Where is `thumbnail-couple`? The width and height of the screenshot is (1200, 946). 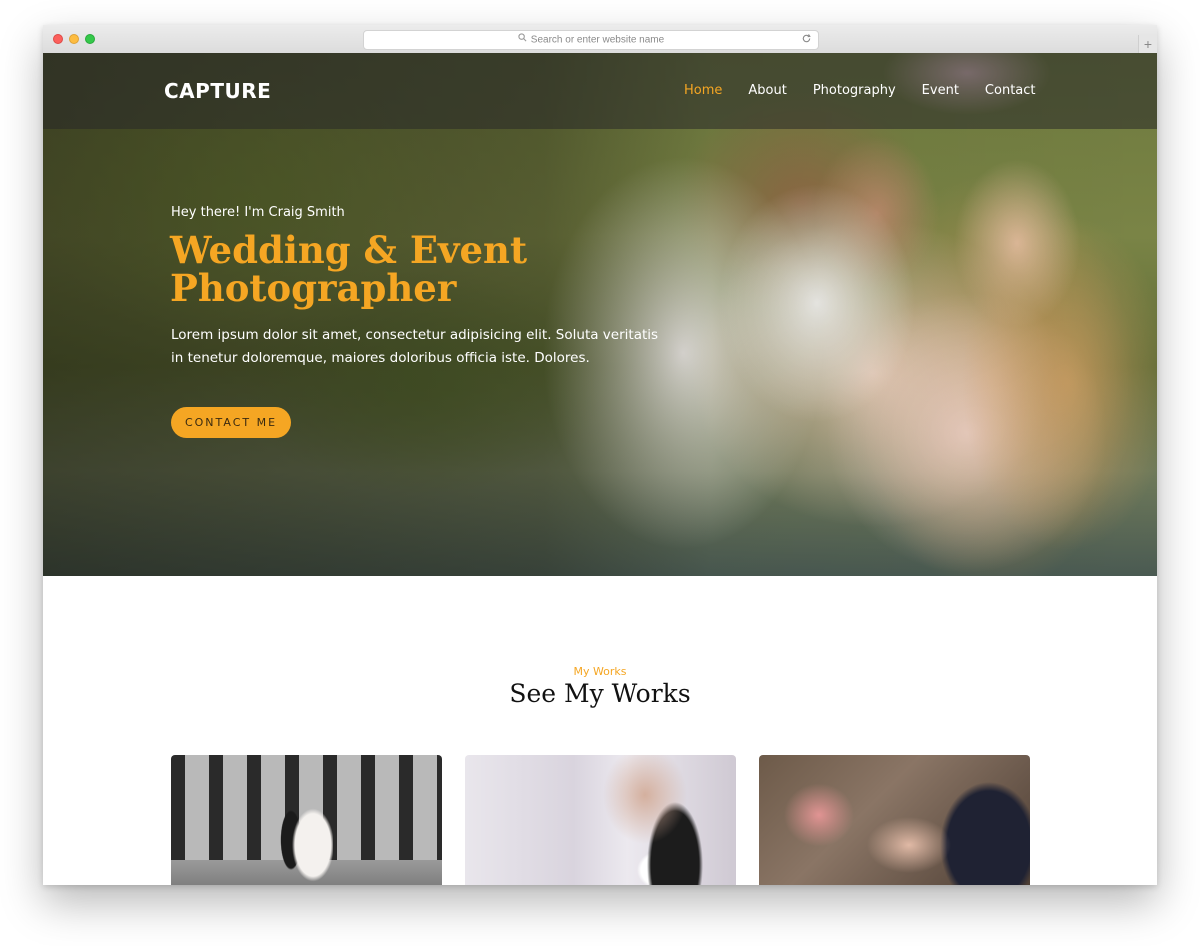
thumbnail-couple is located at coordinates (303, 835).